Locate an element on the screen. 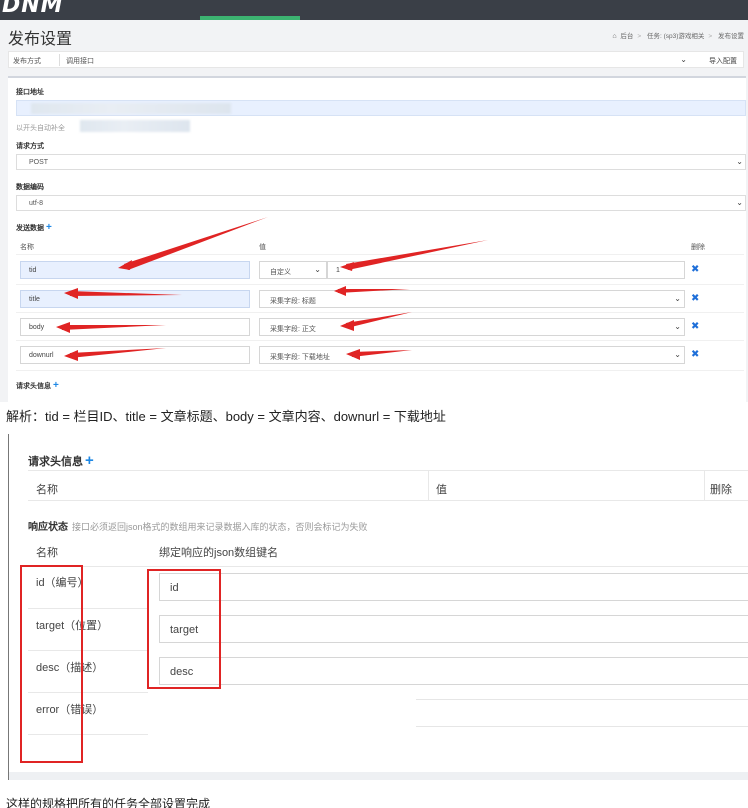  annotation-box-keys is located at coordinates (184, 629).